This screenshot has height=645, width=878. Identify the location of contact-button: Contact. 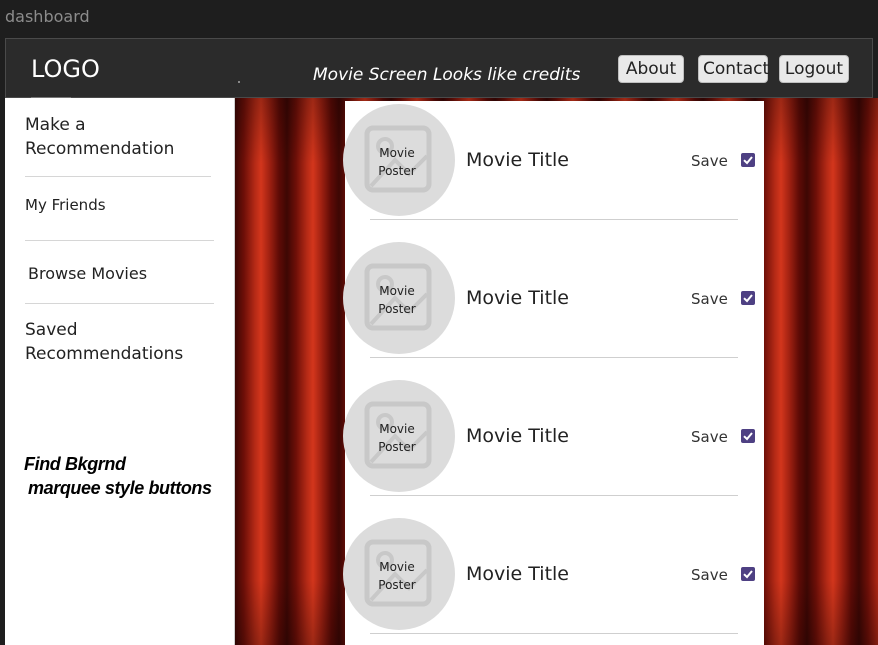
(733, 69).